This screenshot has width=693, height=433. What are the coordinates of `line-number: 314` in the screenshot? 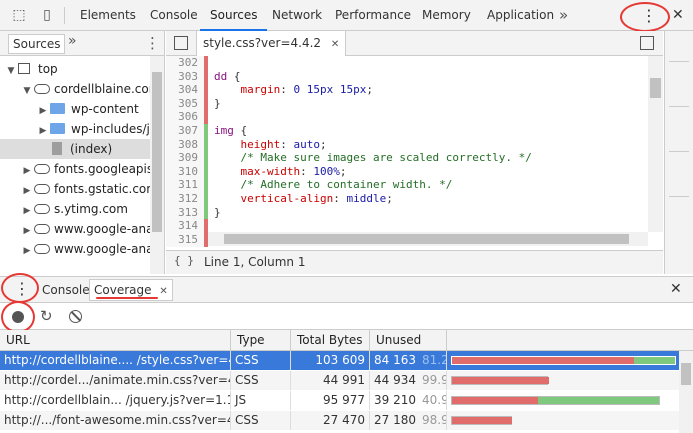 It's located at (188, 226).